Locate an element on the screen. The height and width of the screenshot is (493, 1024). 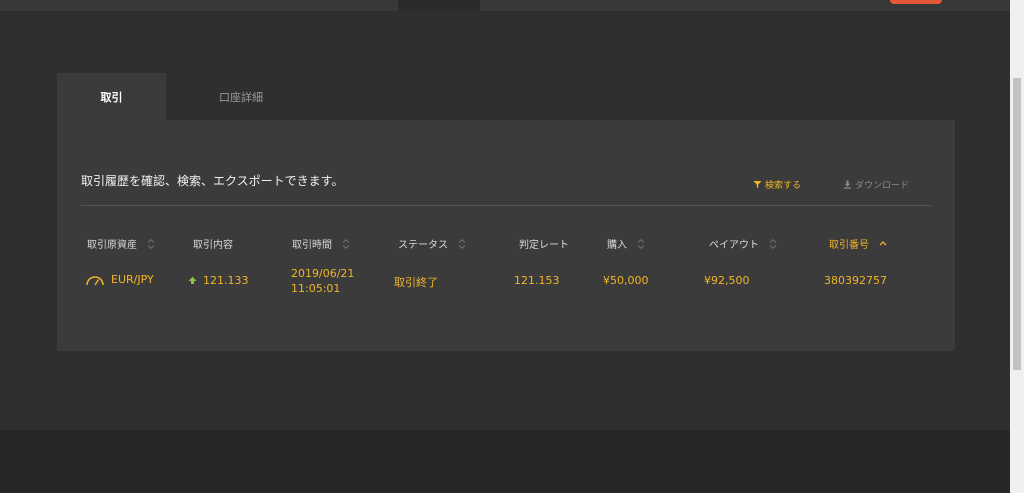
gauge-icon is located at coordinates (95, 280).